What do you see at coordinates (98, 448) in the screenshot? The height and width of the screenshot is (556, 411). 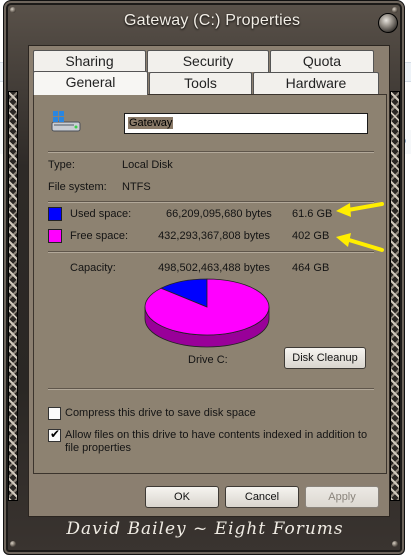 I see `index-label-line2: file properties` at bounding box center [98, 448].